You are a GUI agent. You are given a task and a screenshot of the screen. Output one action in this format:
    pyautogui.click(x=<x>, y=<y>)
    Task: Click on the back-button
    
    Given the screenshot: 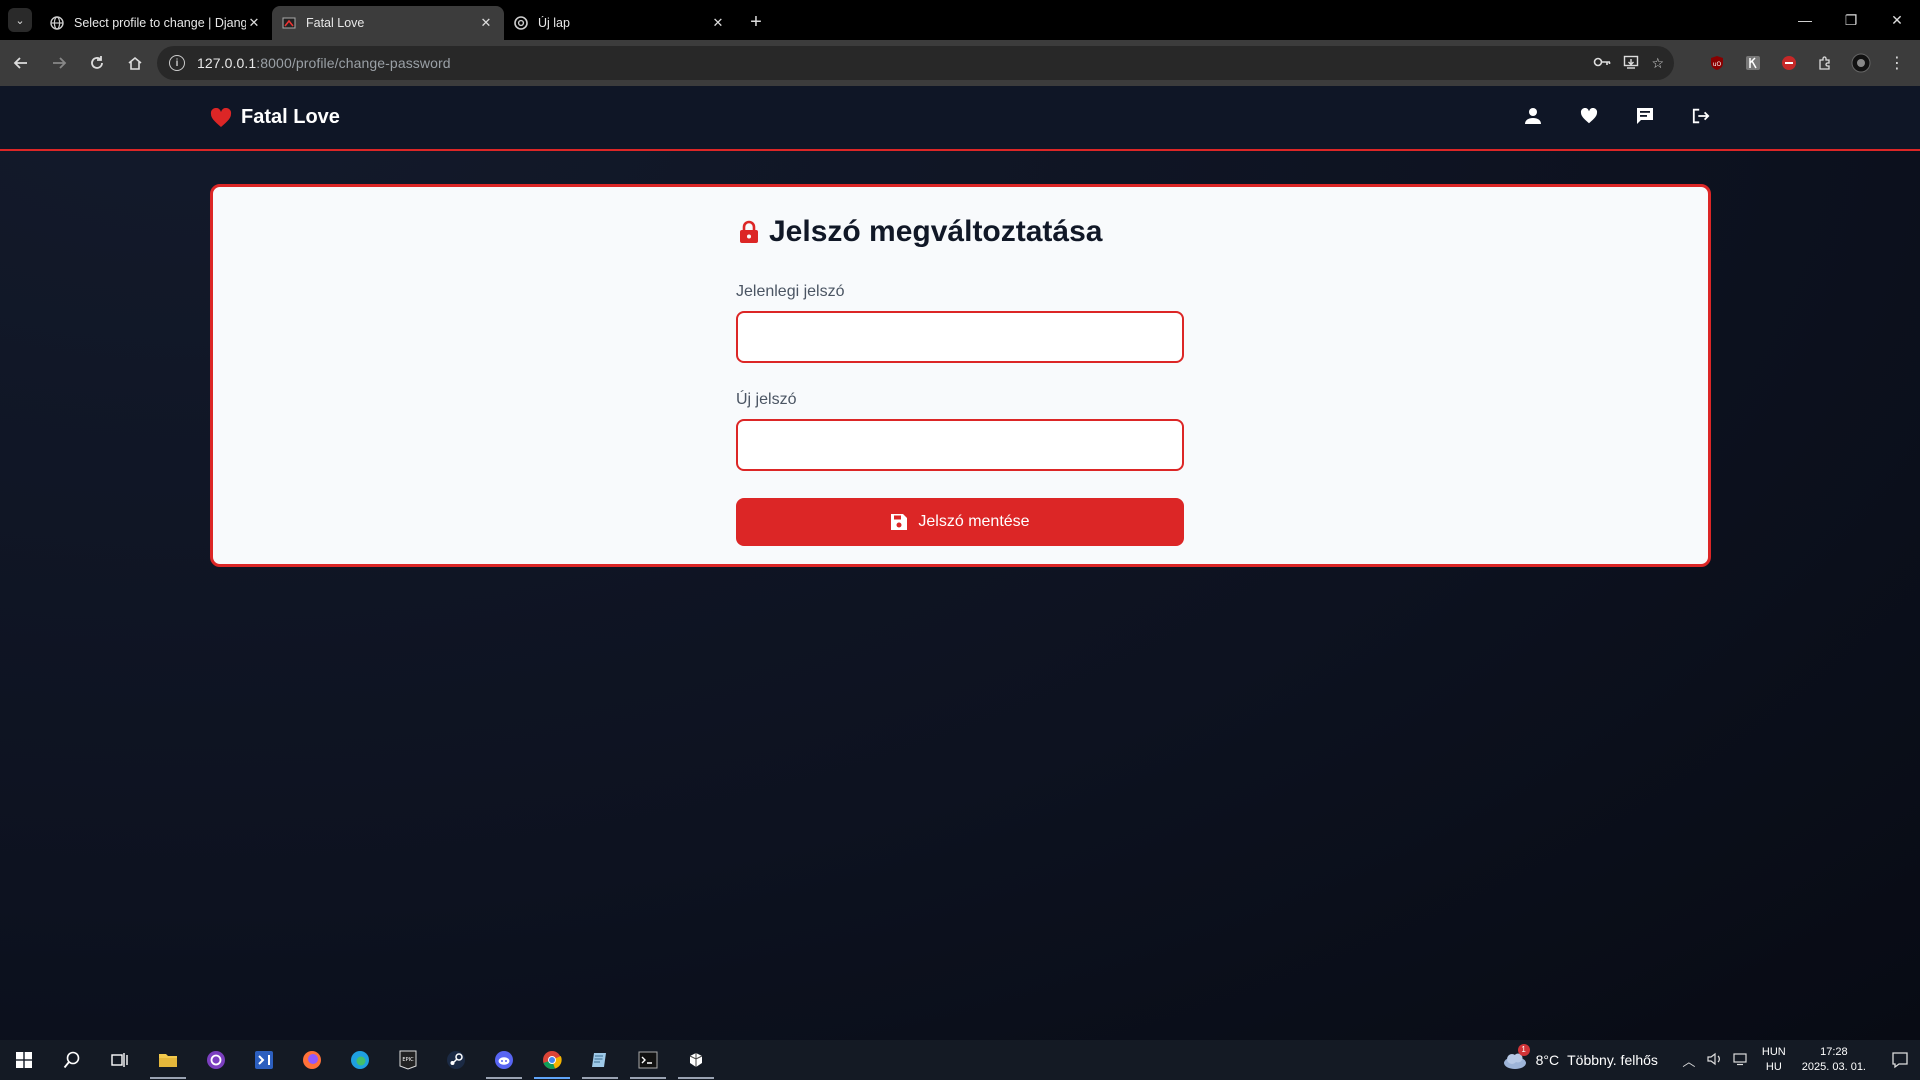 What is the action you would take?
    pyautogui.click(x=21, y=63)
    